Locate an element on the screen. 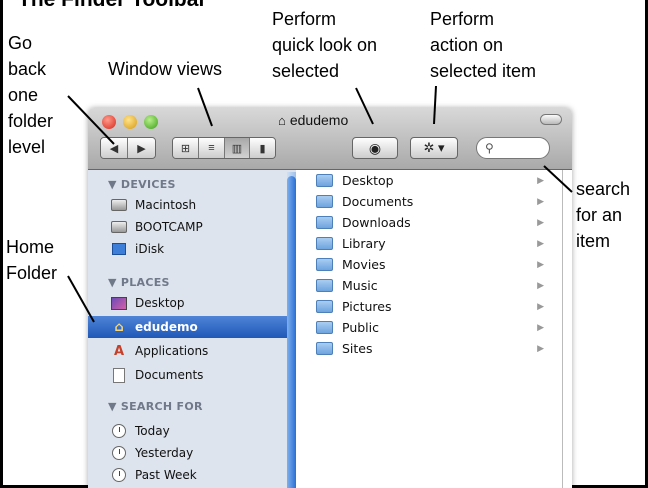 The height and width of the screenshot is (488, 648). folder-label: Pictures is located at coordinates (367, 306).